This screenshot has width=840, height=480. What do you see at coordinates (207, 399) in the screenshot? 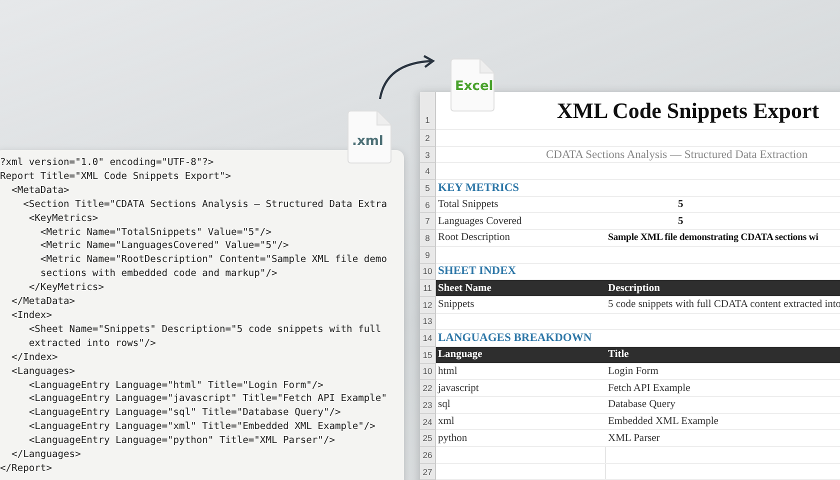
I see `code-line: <LanguageEntry Language="javascript" Title="Fetch API Example"` at bounding box center [207, 399].